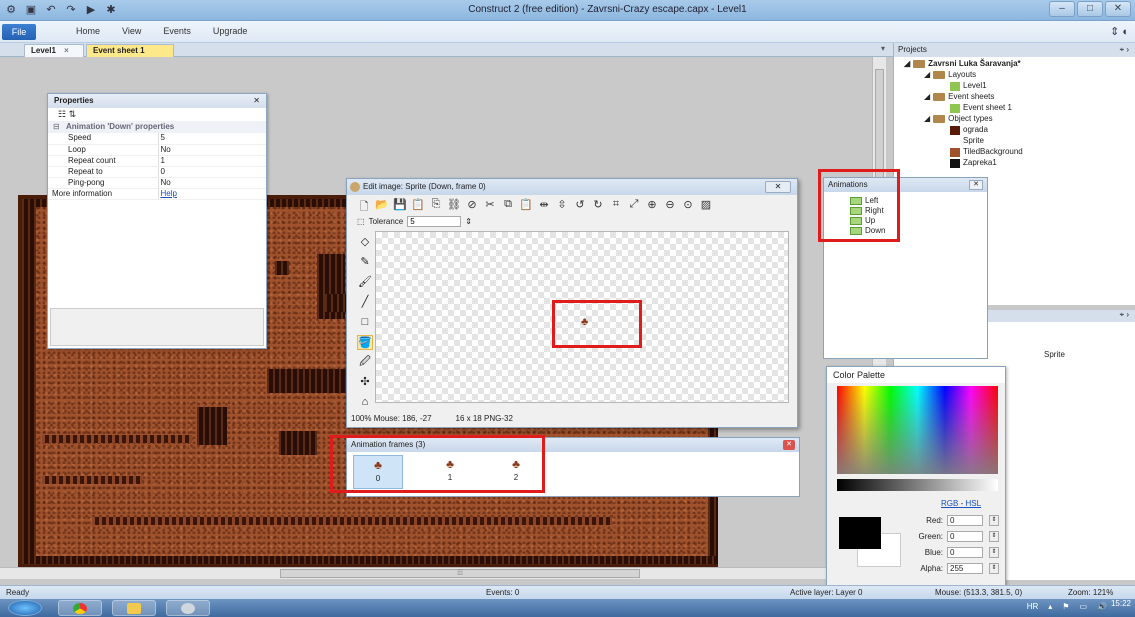  What do you see at coordinates (994, 536) in the screenshot?
I see `green-spinner: ⇕` at bounding box center [994, 536].